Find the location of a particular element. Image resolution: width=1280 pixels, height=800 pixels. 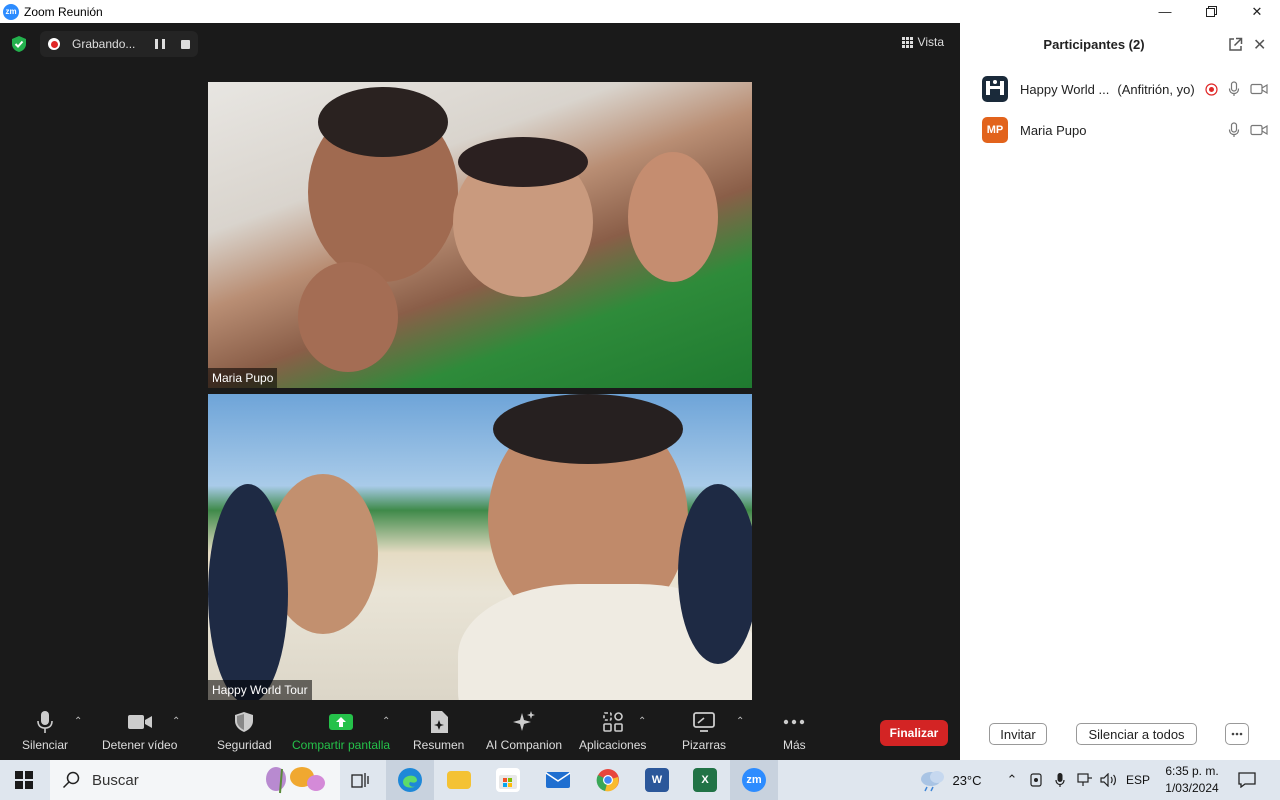

restore-button is located at coordinates (1211, 11).